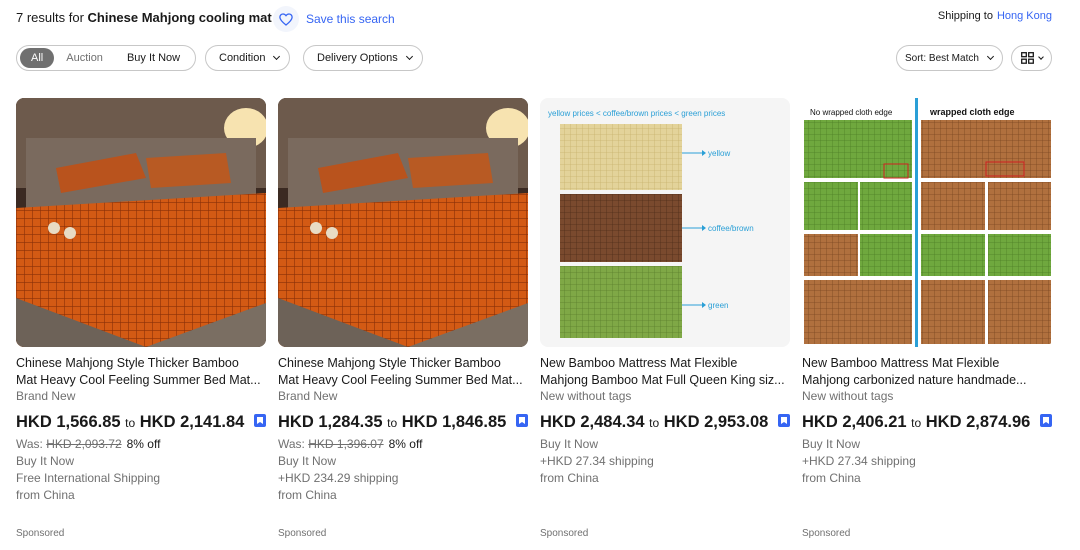 The image size is (1080, 550). Describe the element at coordinates (37, 58) in the screenshot. I see `filter-all: All` at that location.